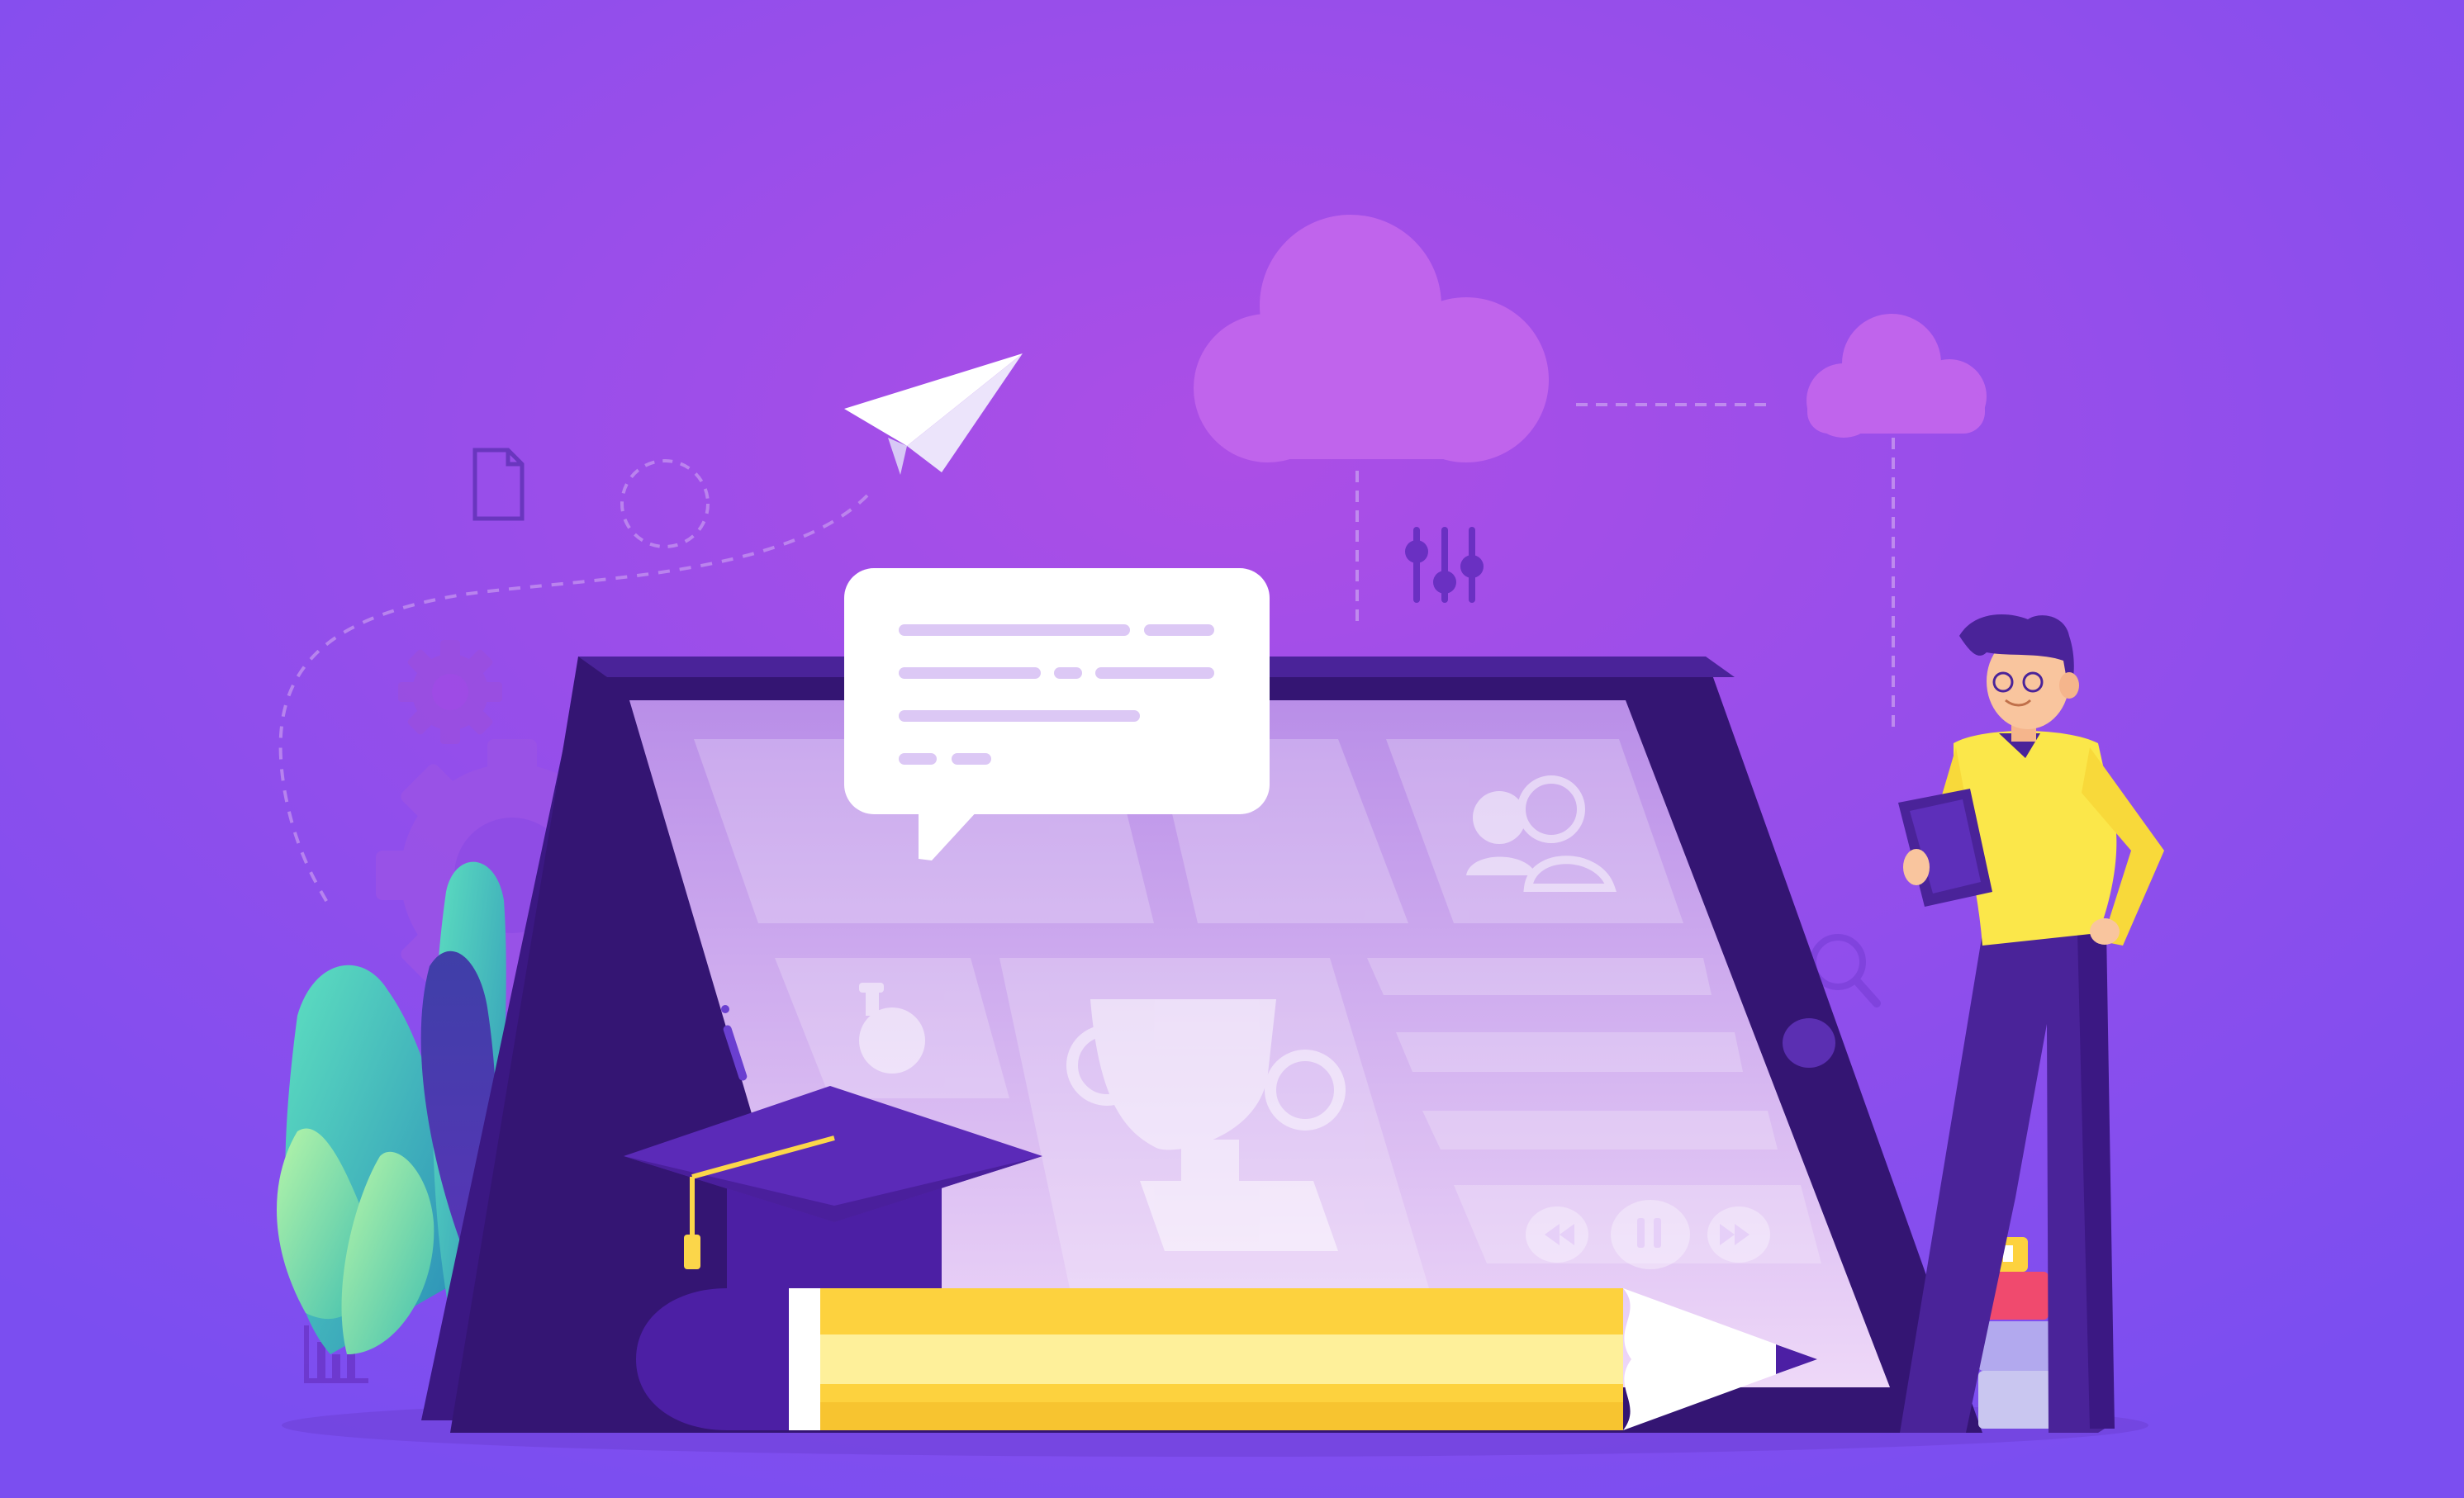 Image resolution: width=2464 pixels, height=1498 pixels. Describe the element at coordinates (1444, 565) in the screenshot. I see `sliders-icon` at that location.